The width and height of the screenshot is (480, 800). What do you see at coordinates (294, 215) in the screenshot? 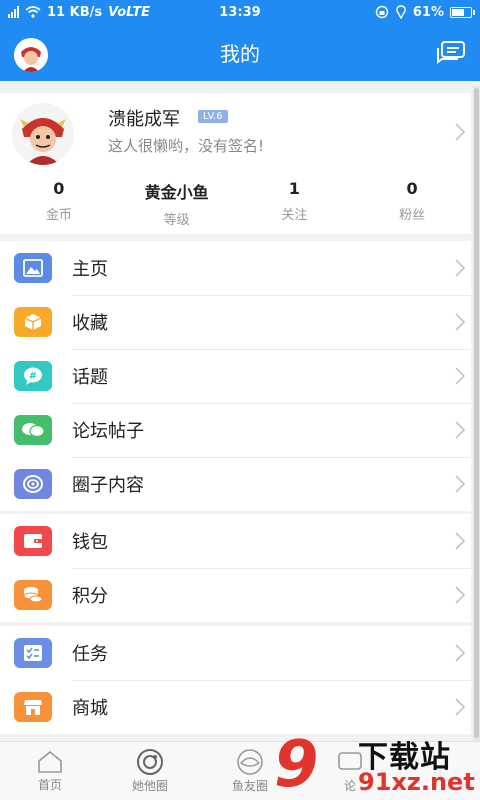
I see `stat-label: 关注` at bounding box center [294, 215].